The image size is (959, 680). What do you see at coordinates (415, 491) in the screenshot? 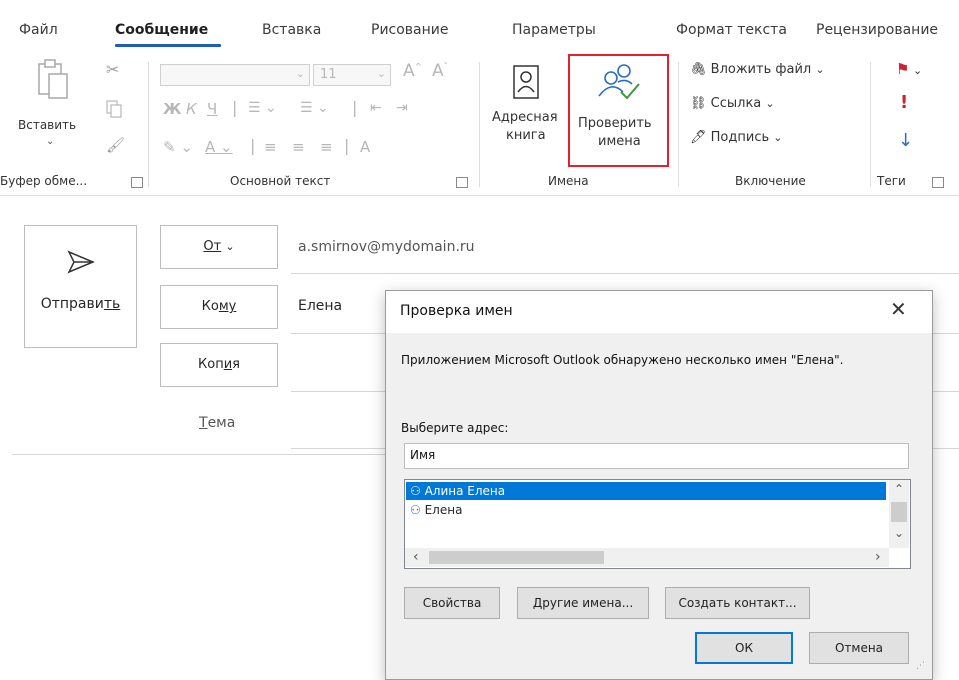
I see `contact-icon: ⚇` at bounding box center [415, 491].